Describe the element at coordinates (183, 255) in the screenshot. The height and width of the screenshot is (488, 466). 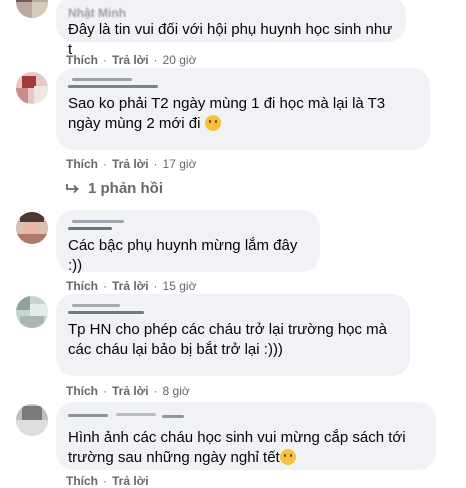
I see `comment-text: Các bậc phụ huynh mừng lắm đây :))` at that location.